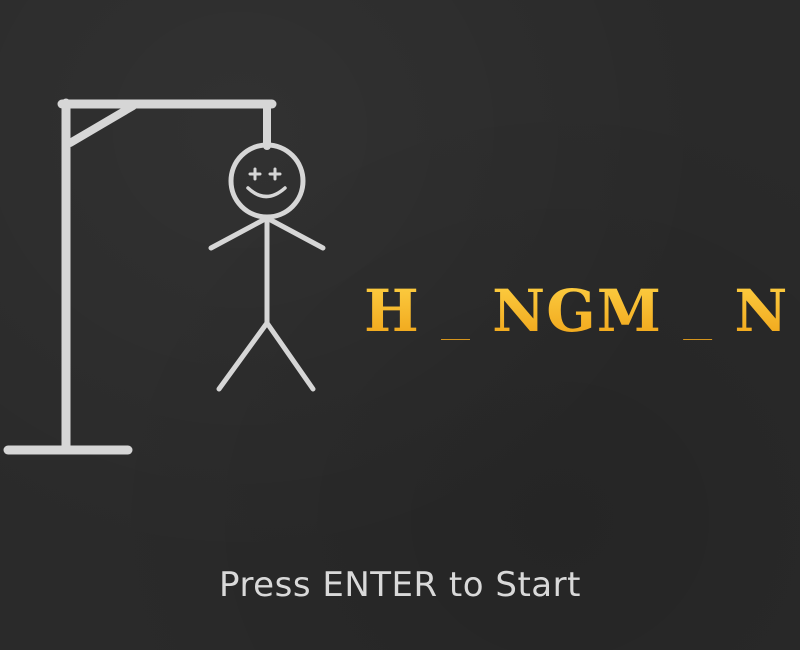  Describe the element at coordinates (266, 192) in the screenshot. I see `figure-smile` at that location.